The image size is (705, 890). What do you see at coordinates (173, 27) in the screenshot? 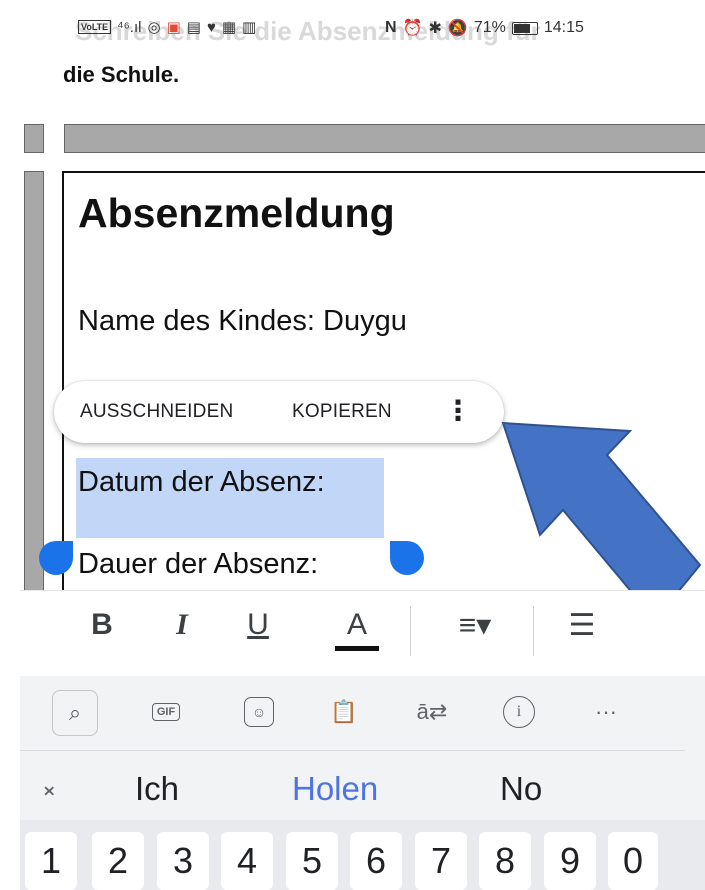
I see `app-notification-icon: ▣` at bounding box center [173, 27].